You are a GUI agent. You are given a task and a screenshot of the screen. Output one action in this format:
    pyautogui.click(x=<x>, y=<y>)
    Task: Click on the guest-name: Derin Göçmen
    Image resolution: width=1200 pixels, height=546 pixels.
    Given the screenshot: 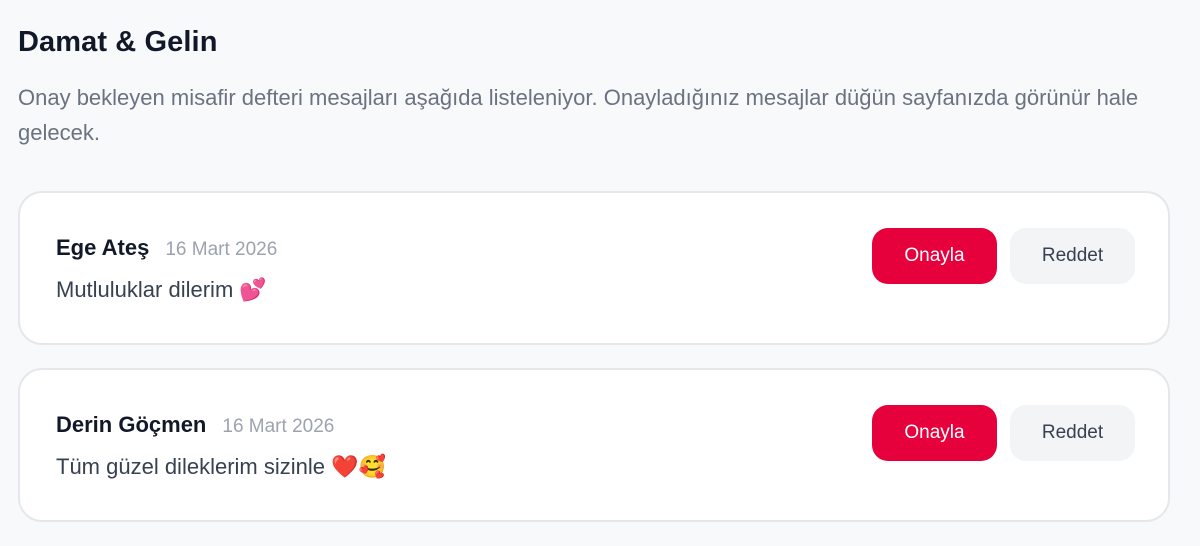 What is the action you would take?
    pyautogui.click(x=131, y=424)
    